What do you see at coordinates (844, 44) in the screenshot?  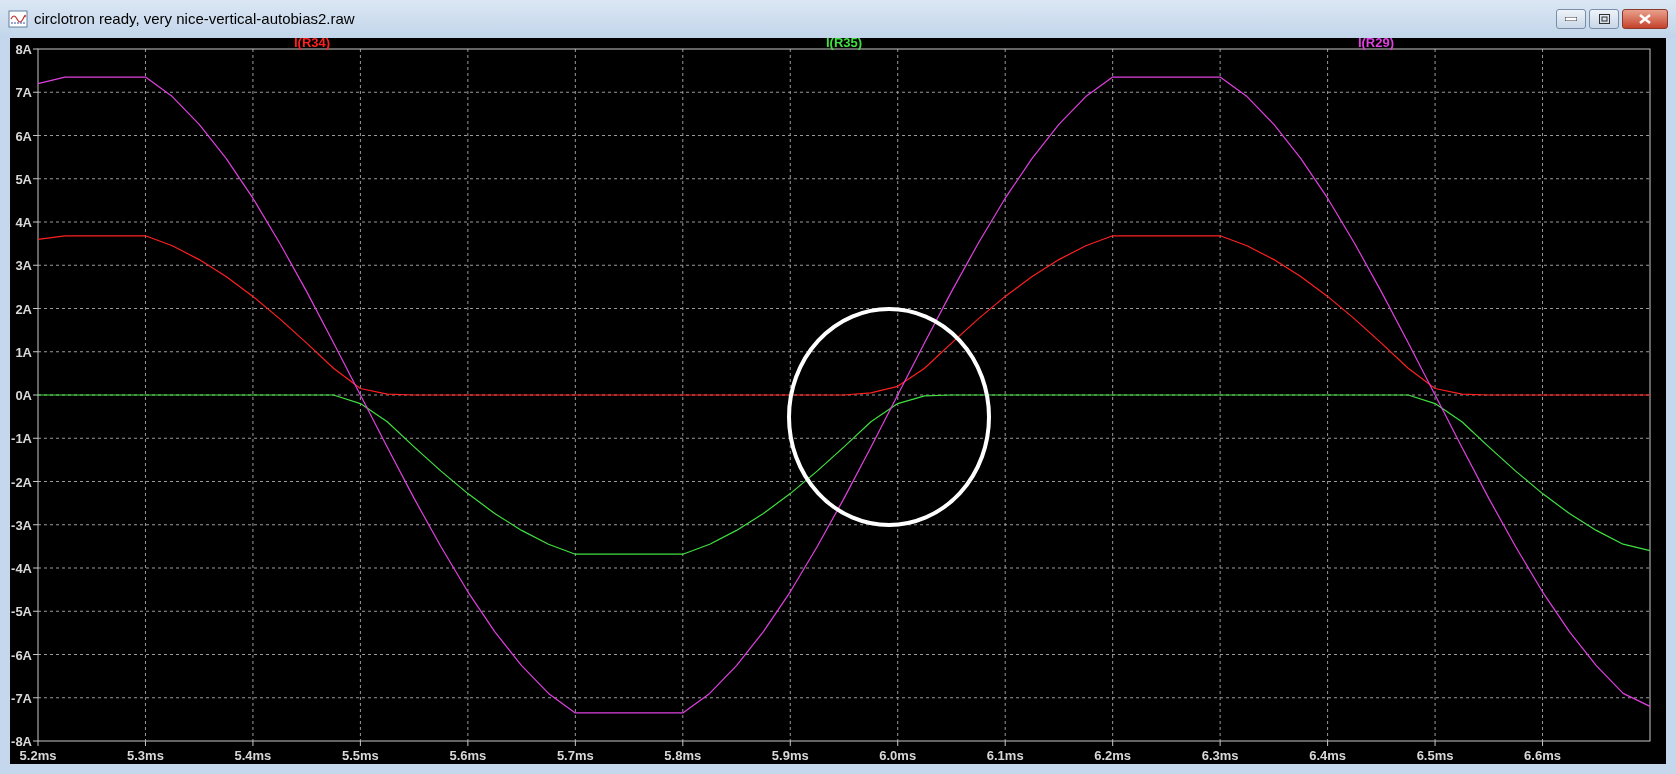 I see `trace-label: I(R35)` at bounding box center [844, 44].